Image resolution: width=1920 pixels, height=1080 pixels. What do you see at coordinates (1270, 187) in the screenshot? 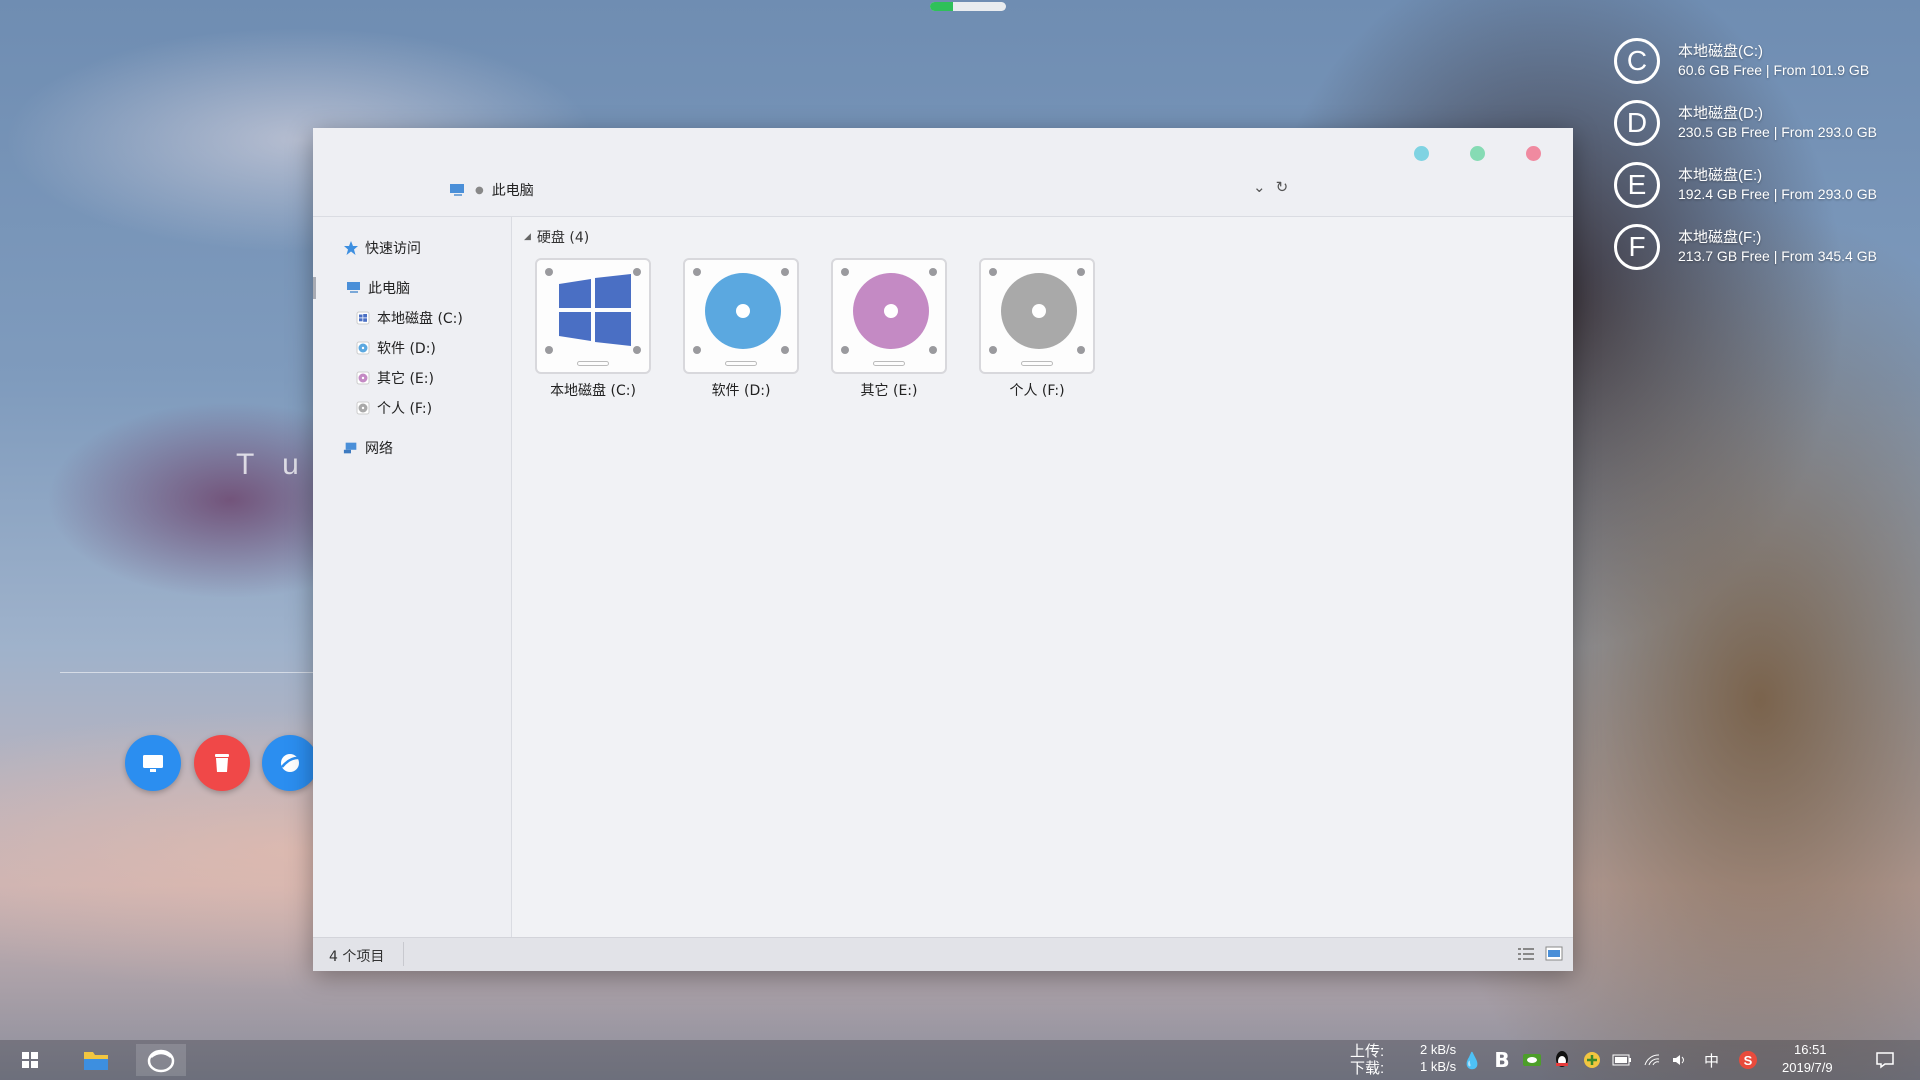
I see `address-tools: ⌄ ↻` at bounding box center [1270, 187].